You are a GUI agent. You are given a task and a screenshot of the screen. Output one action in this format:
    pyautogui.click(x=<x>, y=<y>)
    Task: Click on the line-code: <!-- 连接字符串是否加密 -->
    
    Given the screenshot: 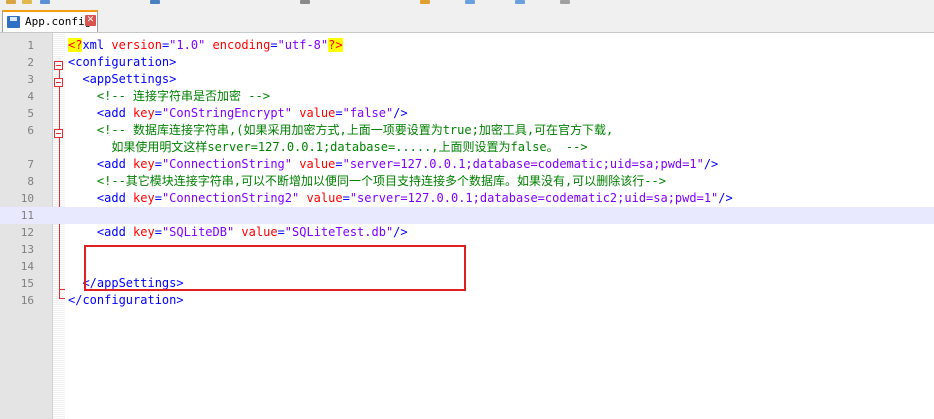 What is the action you would take?
    pyautogui.click(x=169, y=96)
    